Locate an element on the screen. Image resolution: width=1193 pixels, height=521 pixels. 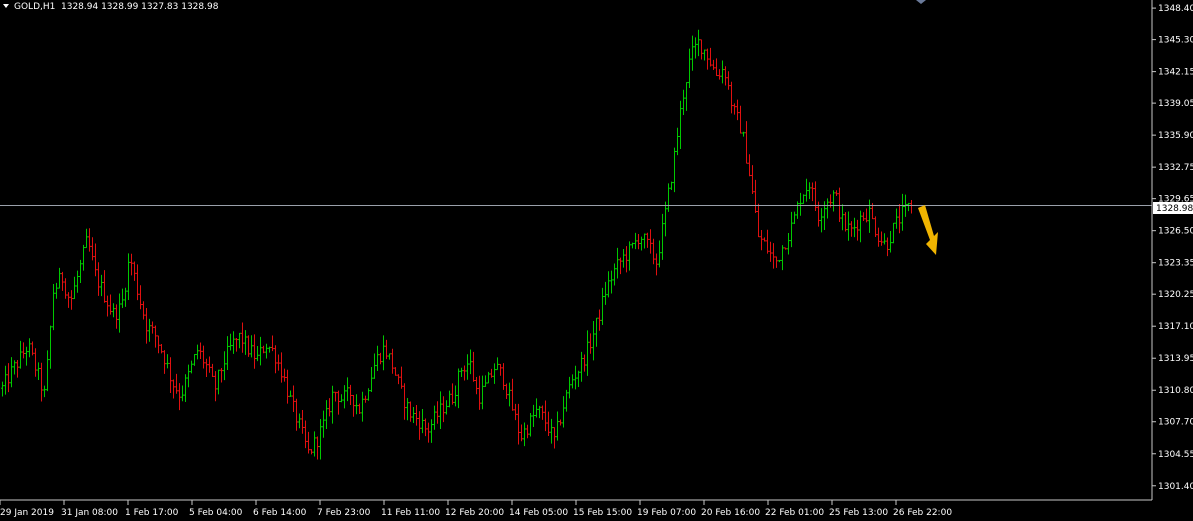
time-tick-label: 31 Jan 08:00 is located at coordinates (89, 513).